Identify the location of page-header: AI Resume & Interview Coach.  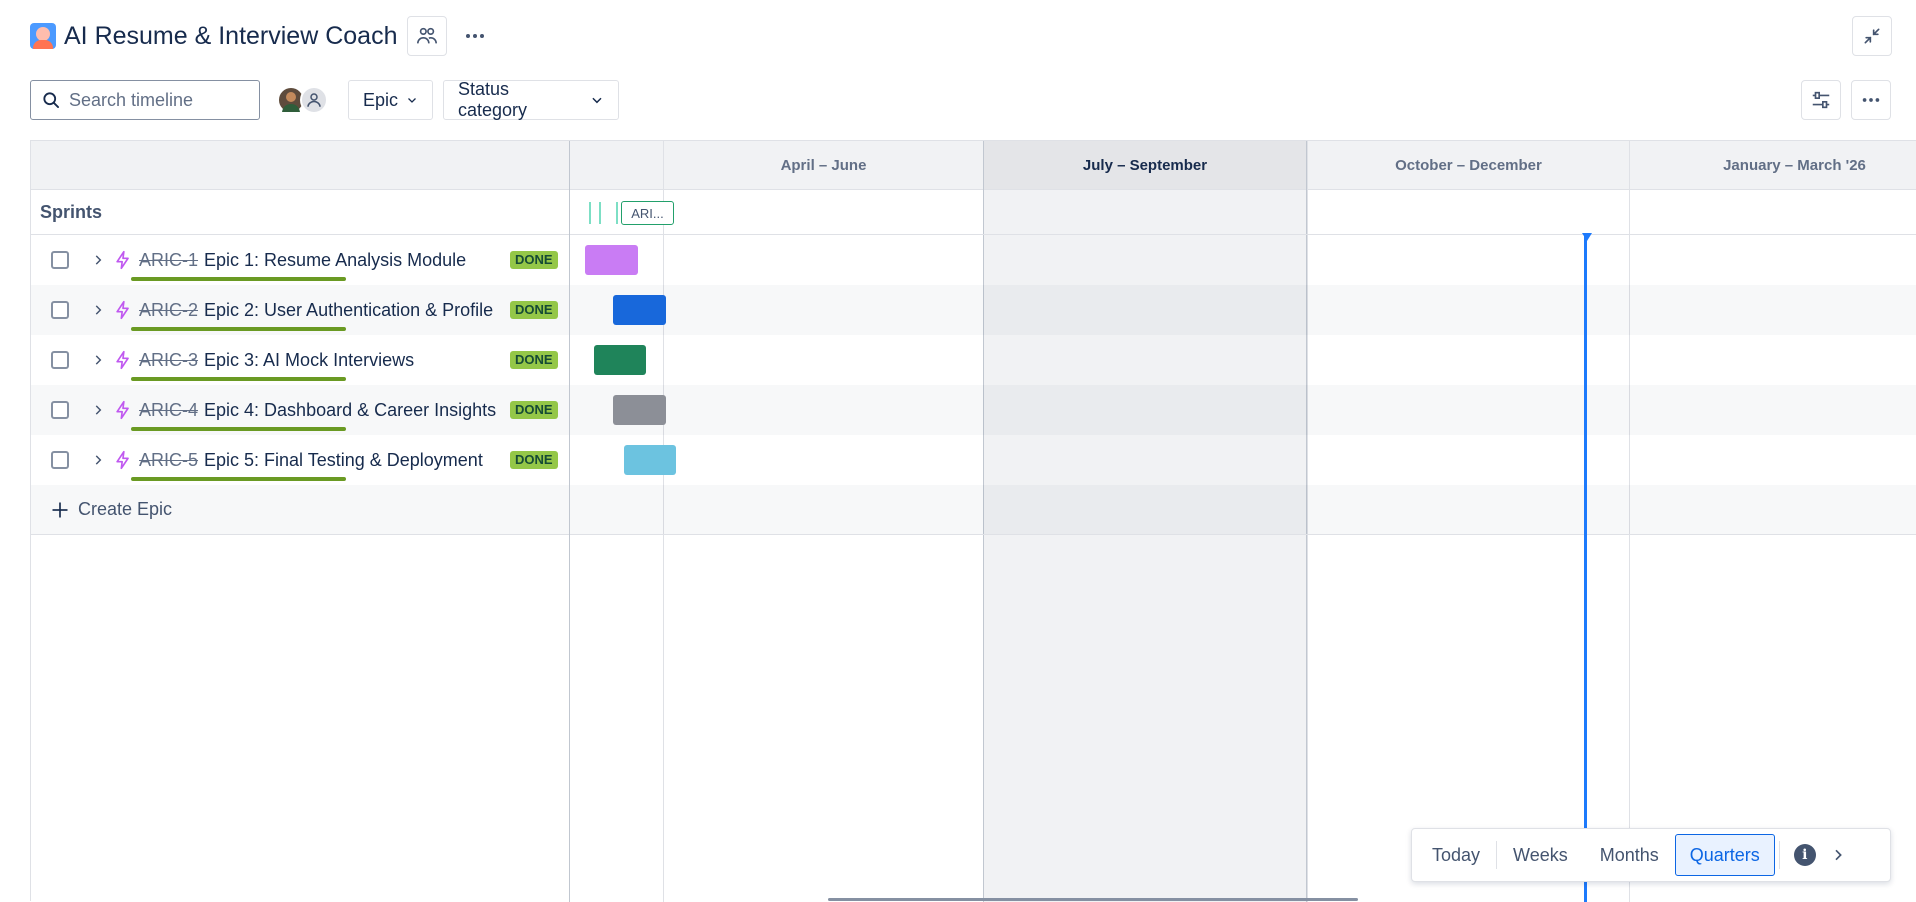
(262, 36).